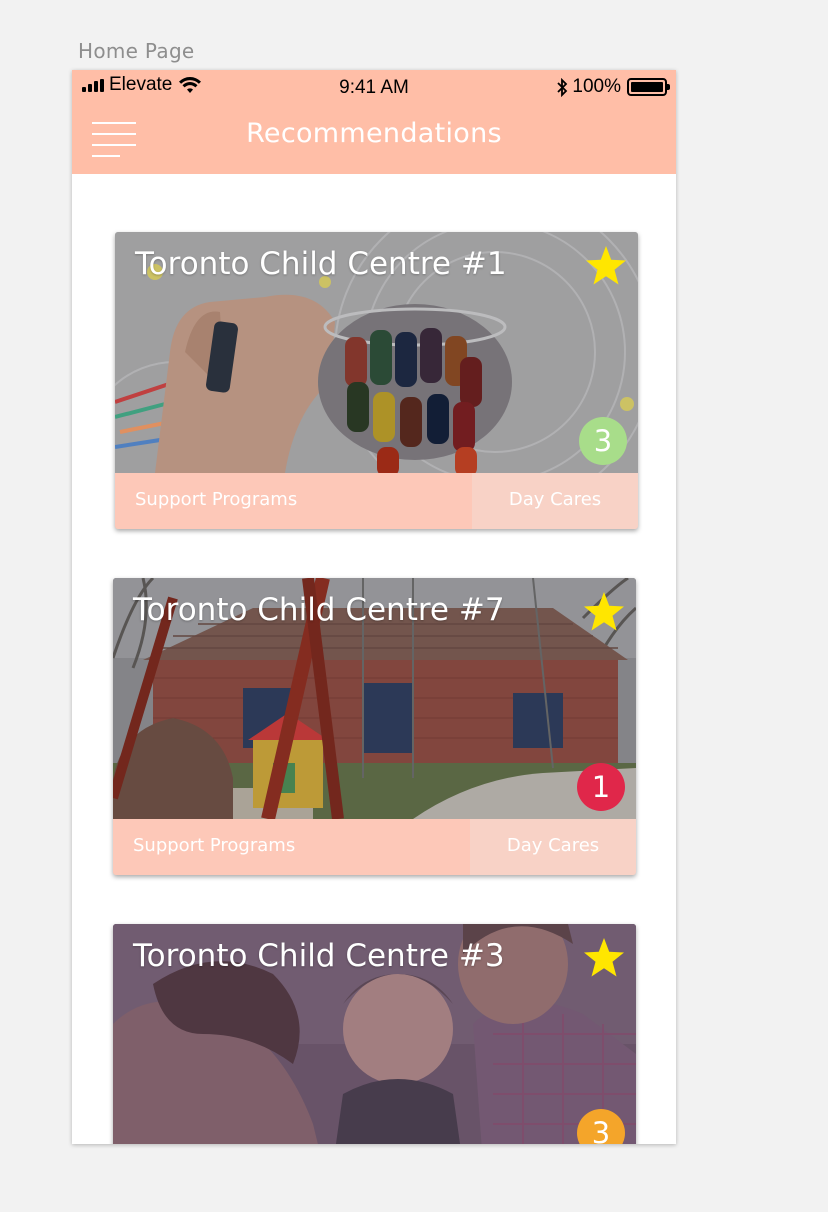  I want to click on bluetooth-icon, so click(562, 87).